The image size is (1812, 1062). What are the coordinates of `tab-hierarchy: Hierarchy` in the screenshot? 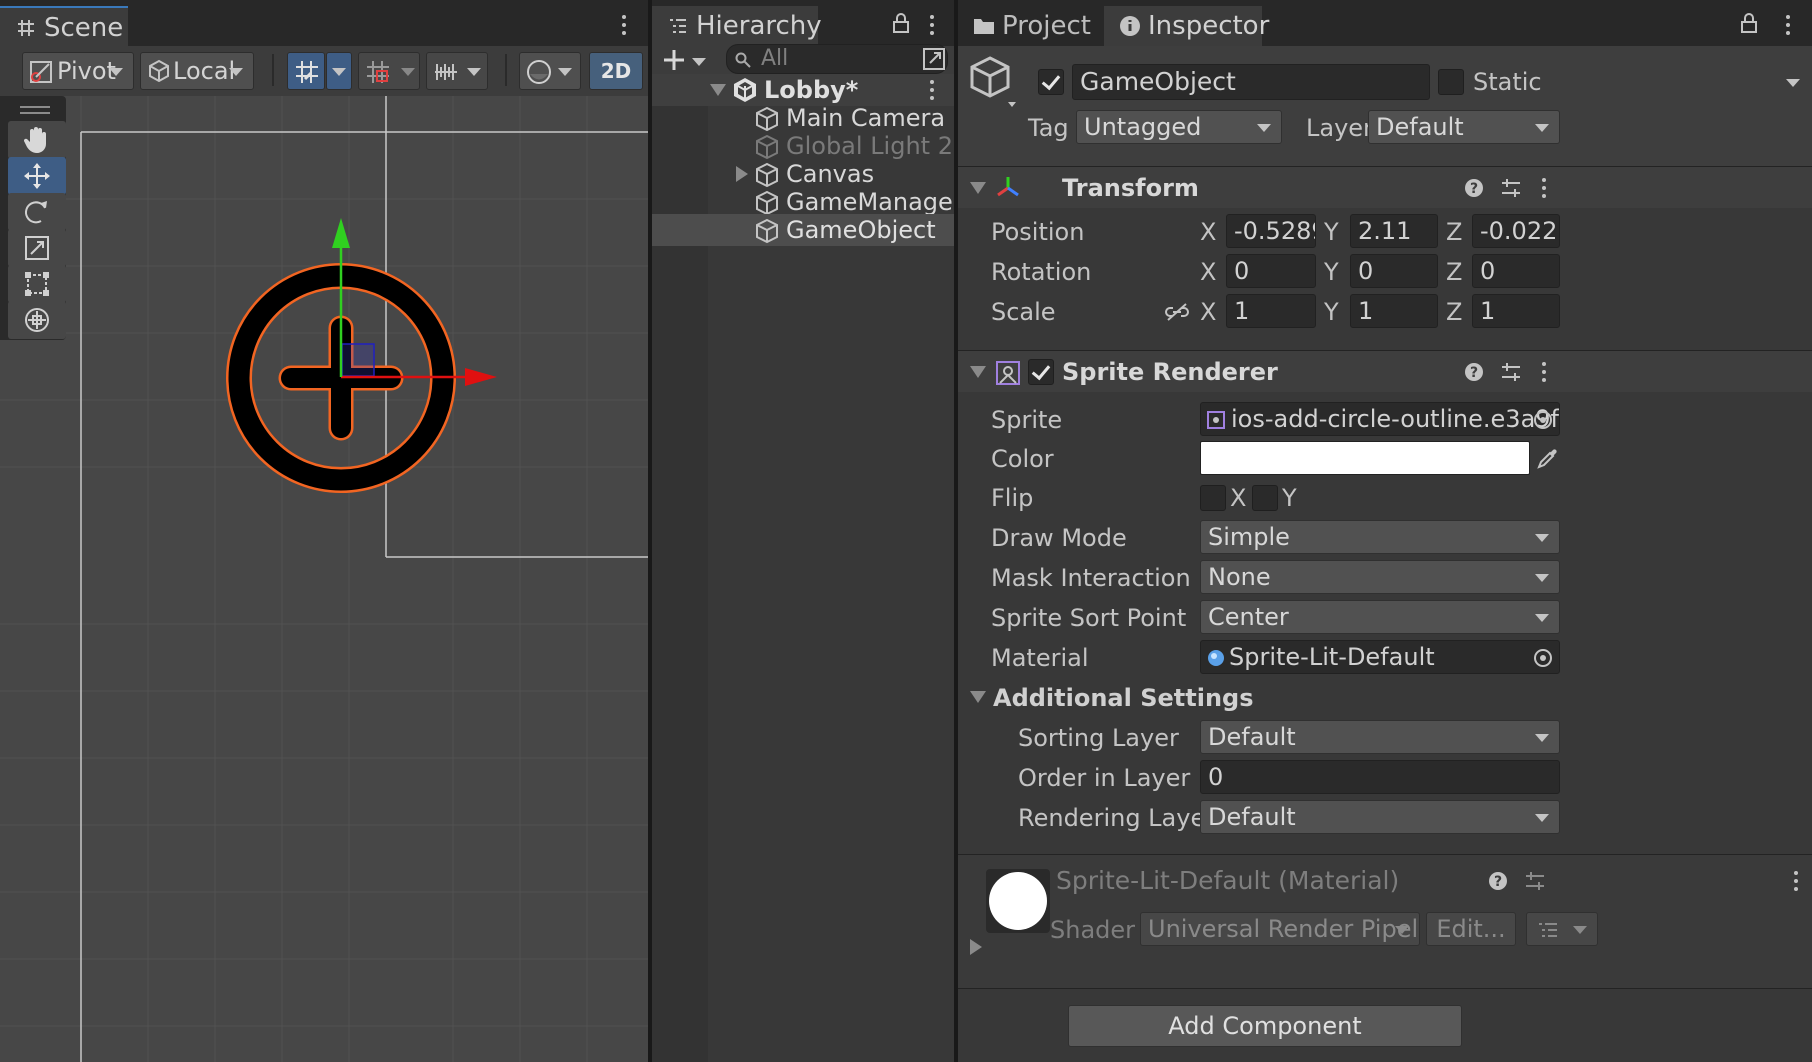 It's located at (737, 26).